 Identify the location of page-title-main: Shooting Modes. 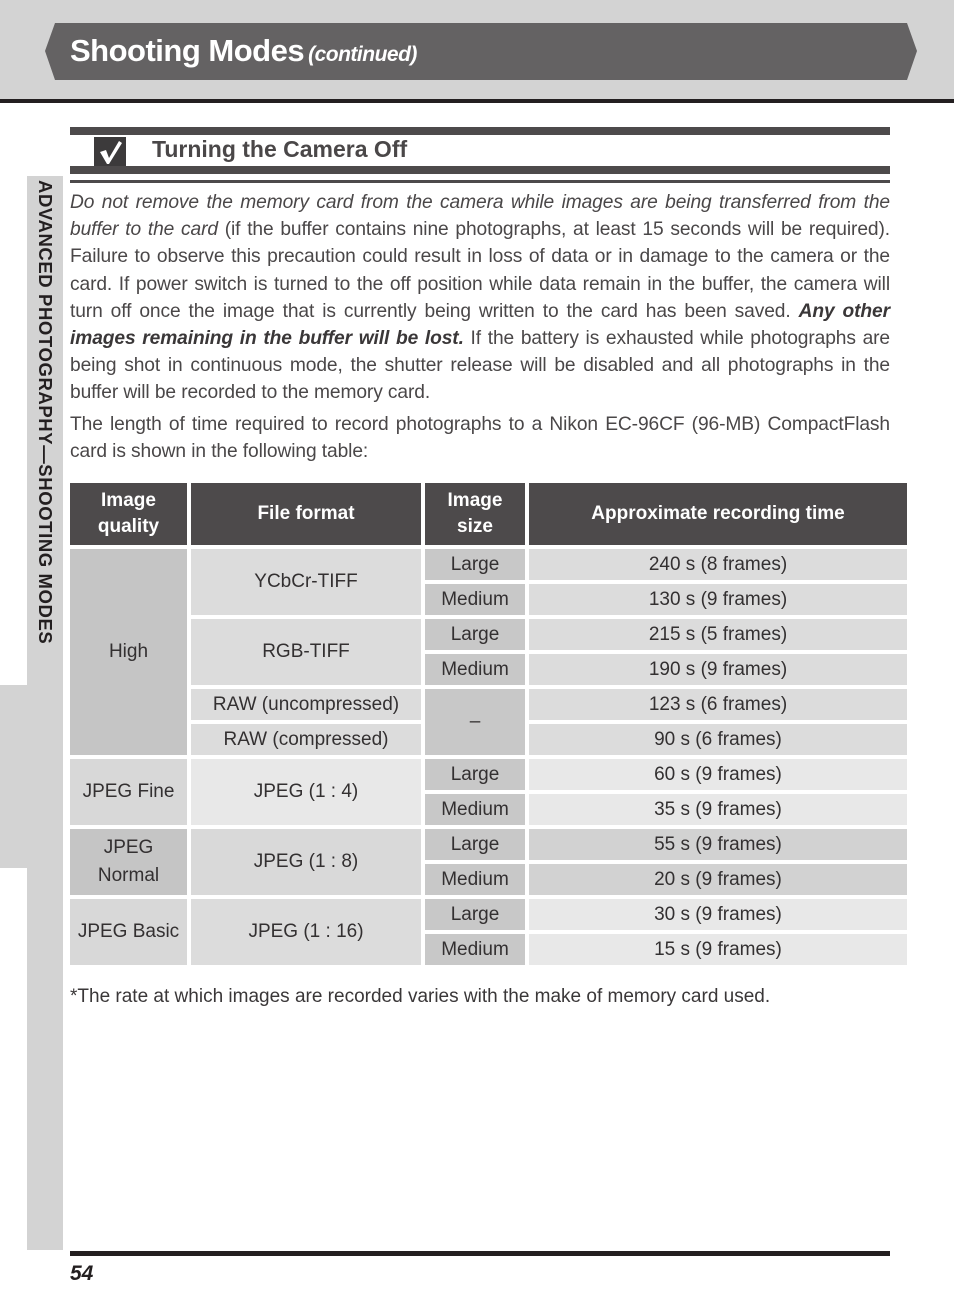
(187, 50).